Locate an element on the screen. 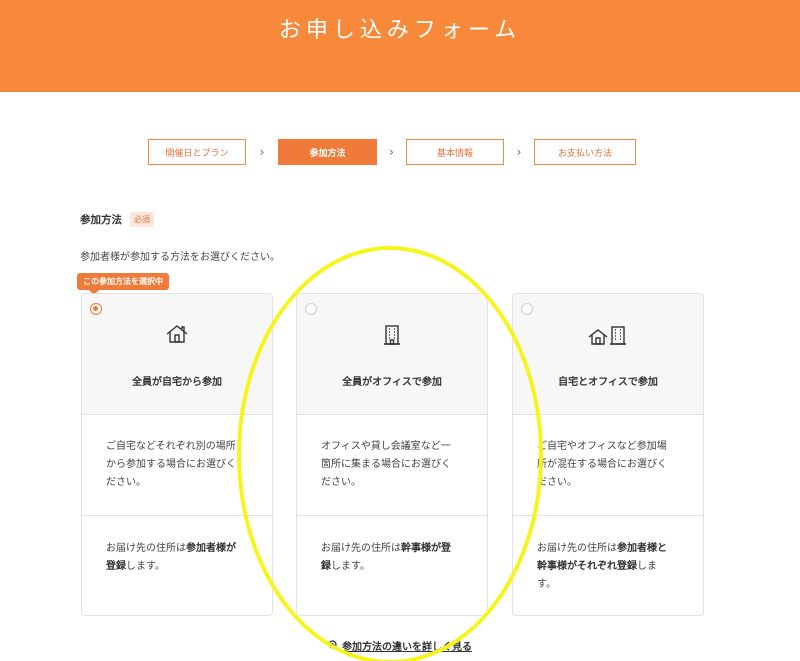 The width and height of the screenshot is (800, 661). note-text: しま is located at coordinates (647, 566).